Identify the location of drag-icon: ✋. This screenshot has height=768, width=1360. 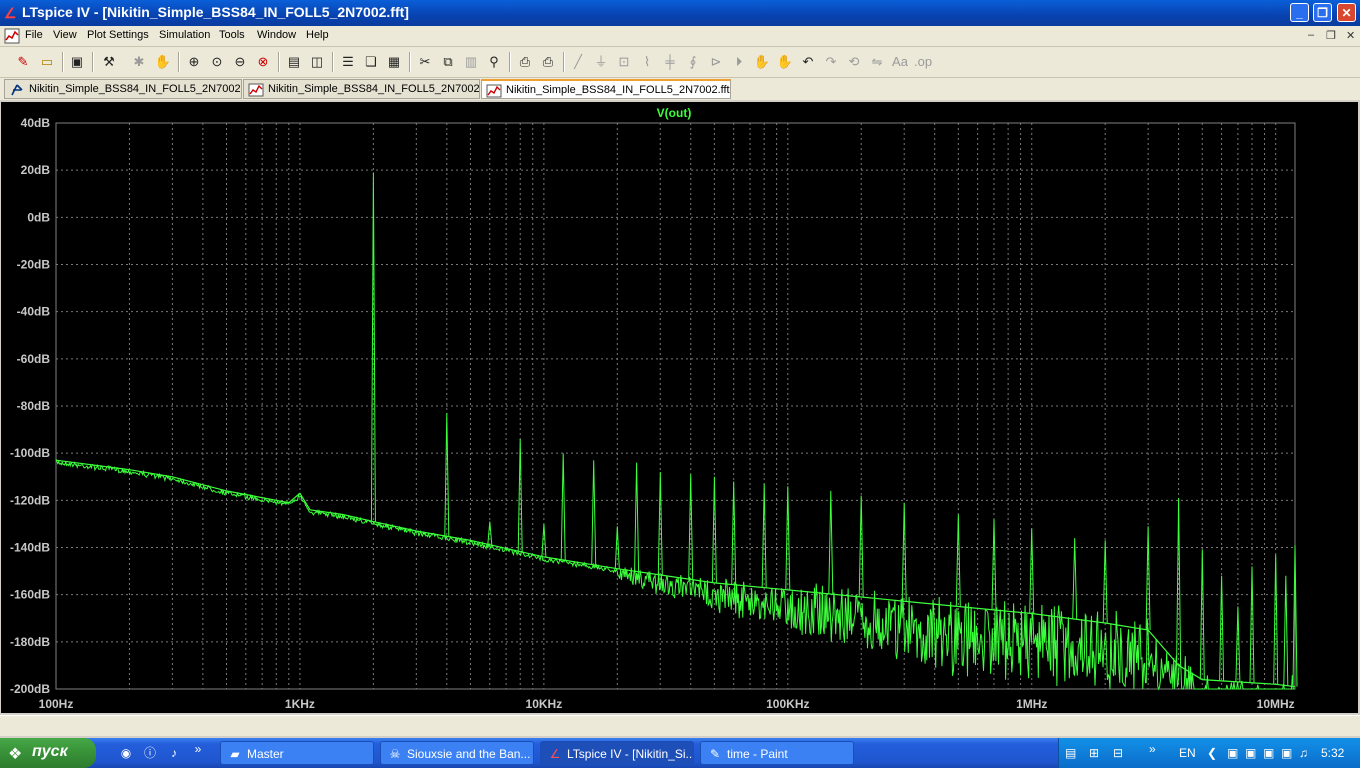
(785, 62).